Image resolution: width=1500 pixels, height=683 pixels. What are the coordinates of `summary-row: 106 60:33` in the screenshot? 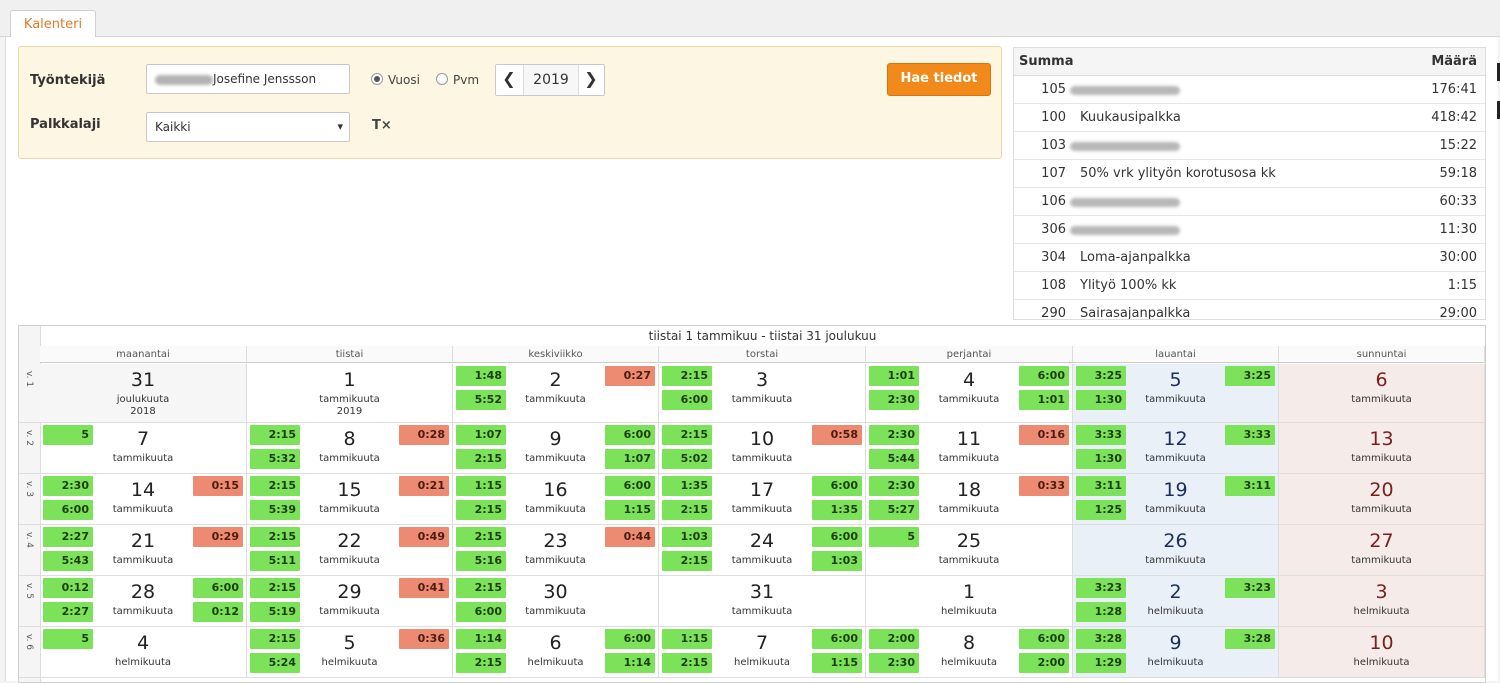 It's located at (1249, 202).